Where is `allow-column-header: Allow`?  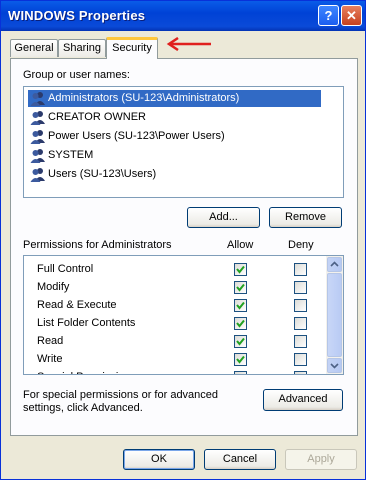 allow-column-header: Allow is located at coordinates (240, 245).